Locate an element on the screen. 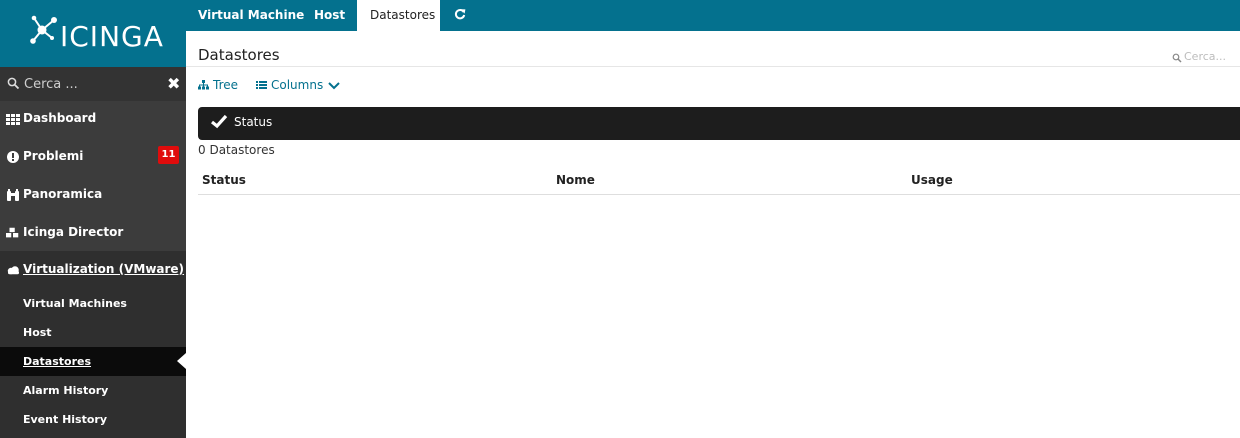 The width and height of the screenshot is (1240, 438). result-count: 0 Datastores is located at coordinates (236, 150).